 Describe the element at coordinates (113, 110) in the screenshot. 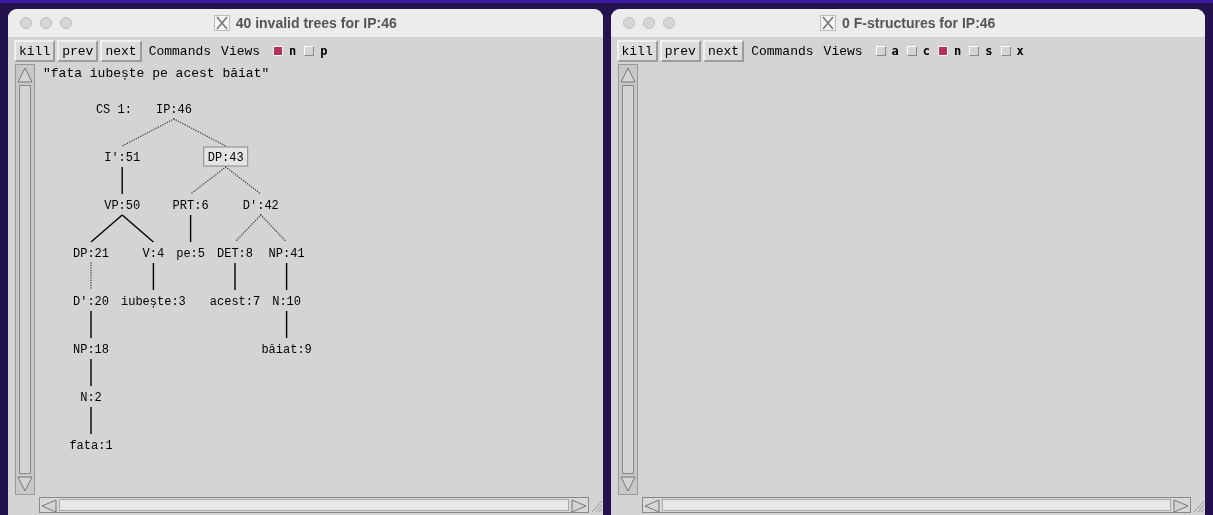

I see `tree-label: CS 1:` at that location.